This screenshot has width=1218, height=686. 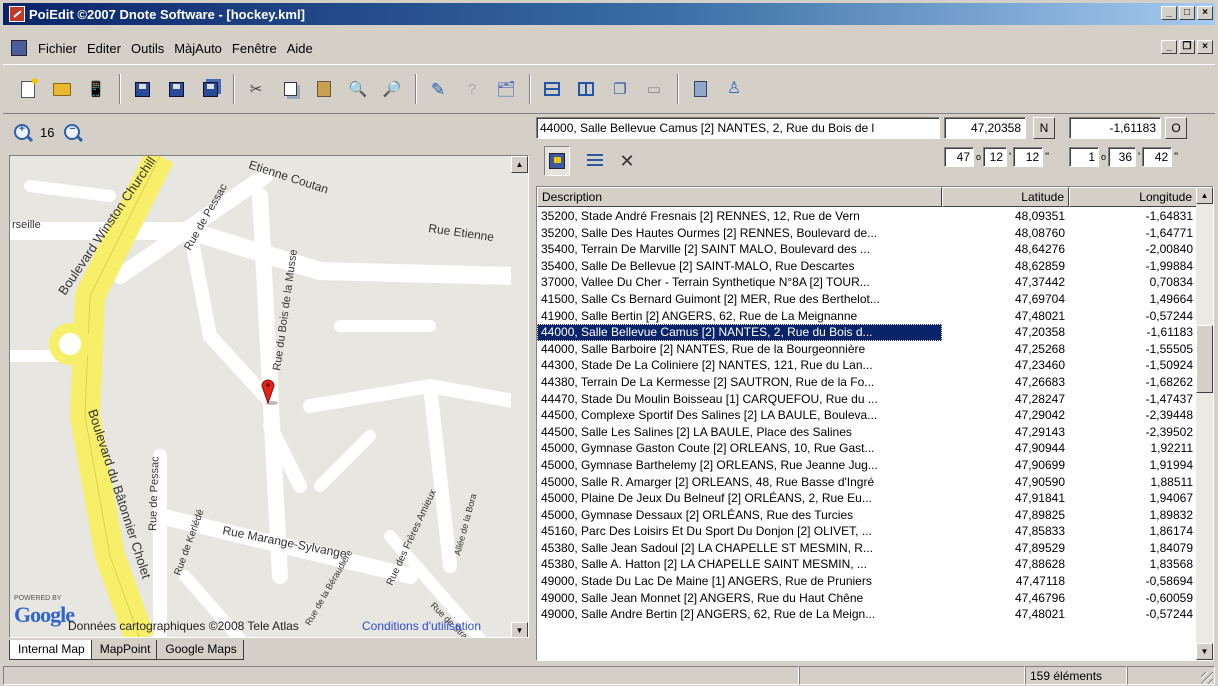 What do you see at coordinates (654, 89) in the screenshot?
I see `tool-button: ▭` at bounding box center [654, 89].